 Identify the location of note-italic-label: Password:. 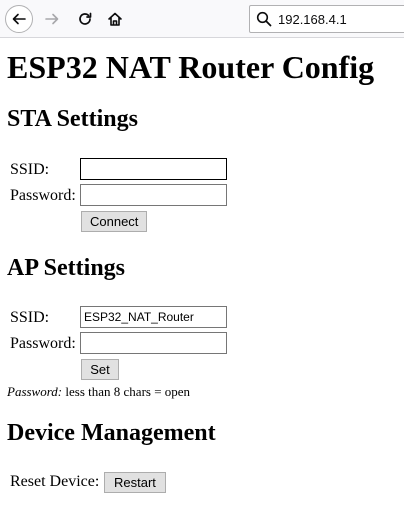
(35, 391).